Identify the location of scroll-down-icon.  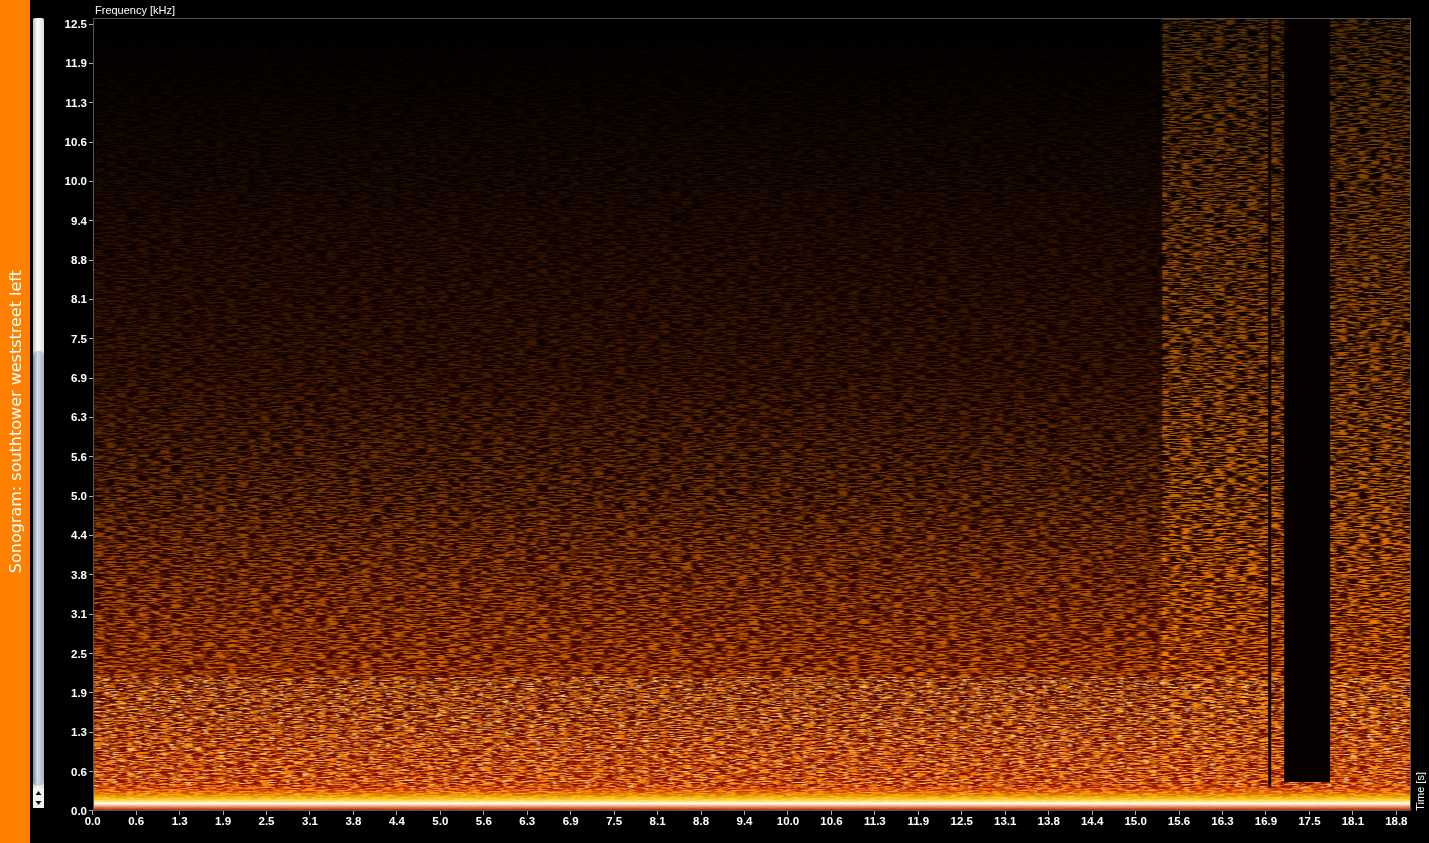
(38, 803).